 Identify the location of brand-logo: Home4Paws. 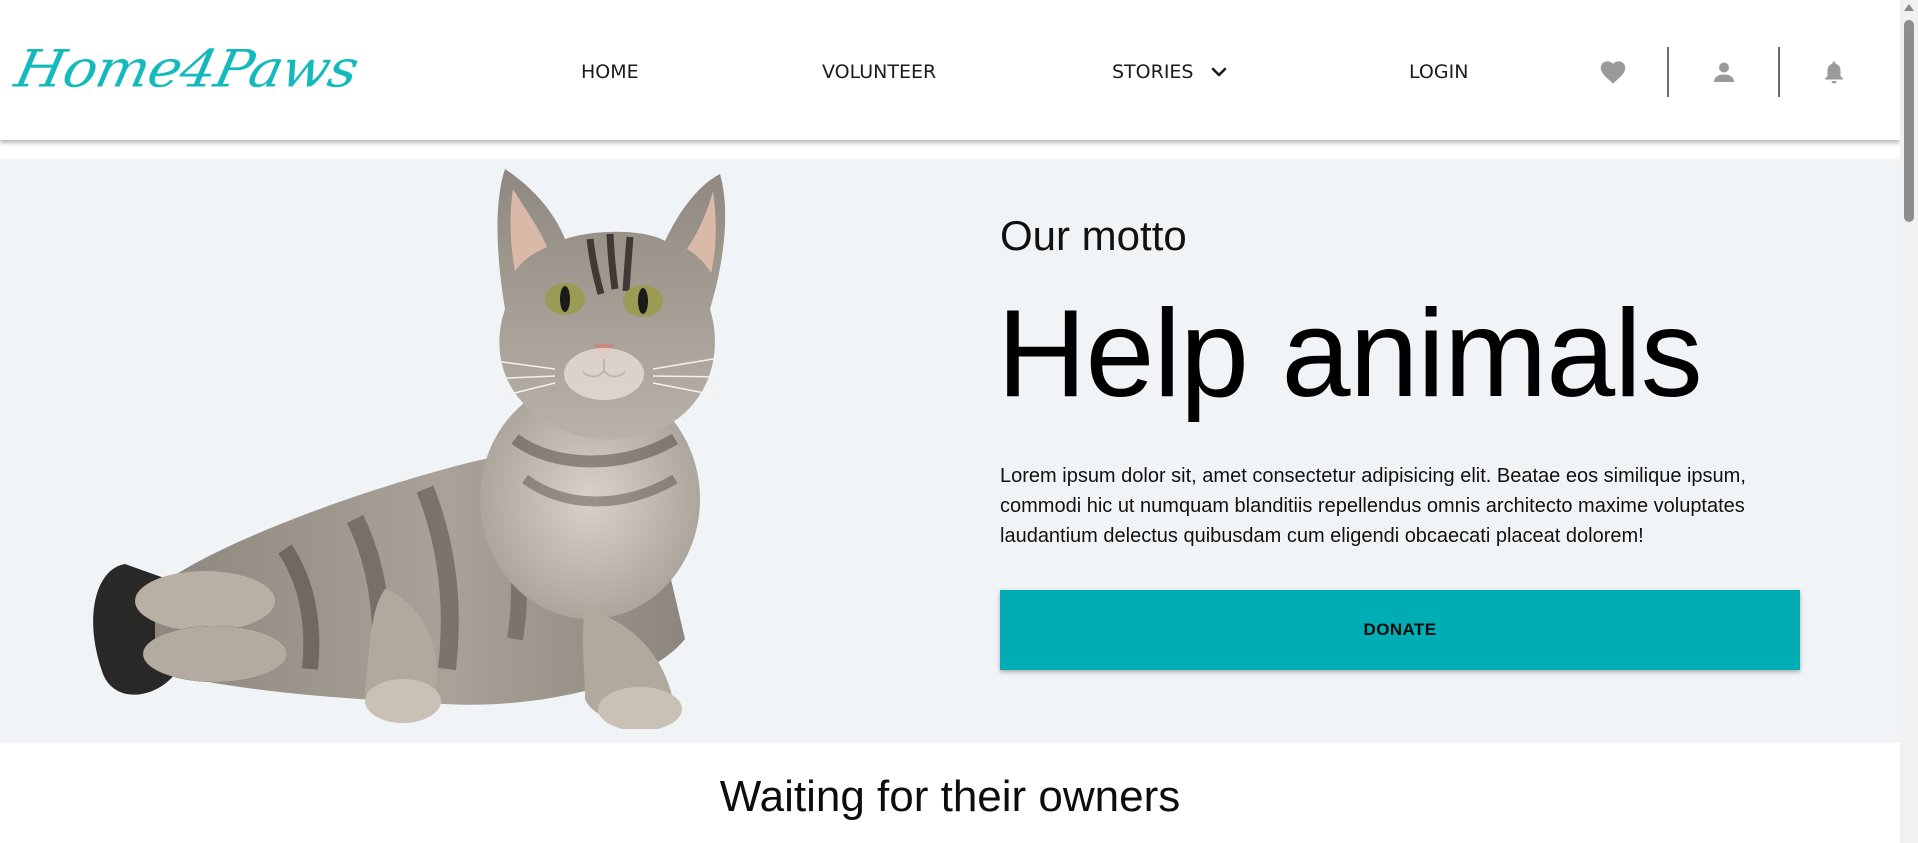
(186, 70).